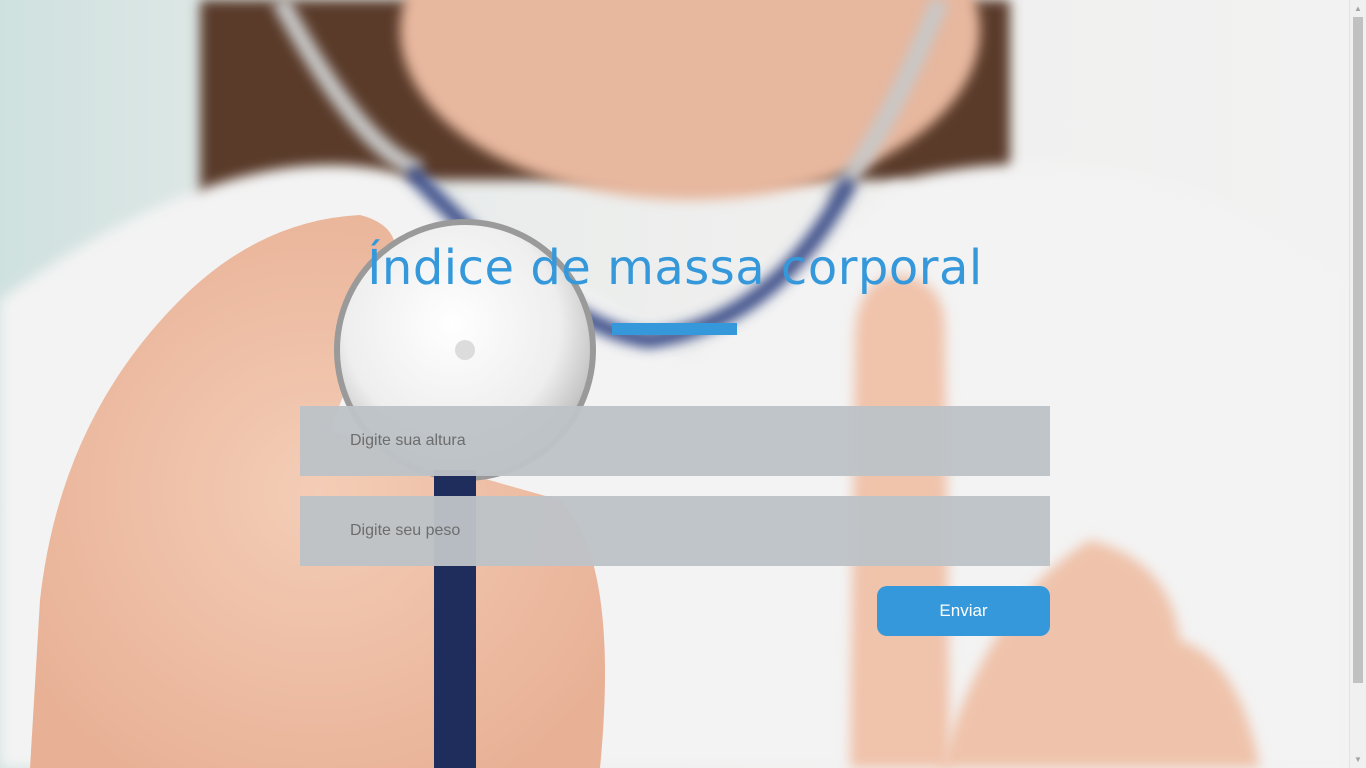 This screenshot has width=1366, height=768. I want to click on page-title: Índice de massa corporal, so click(675, 268).